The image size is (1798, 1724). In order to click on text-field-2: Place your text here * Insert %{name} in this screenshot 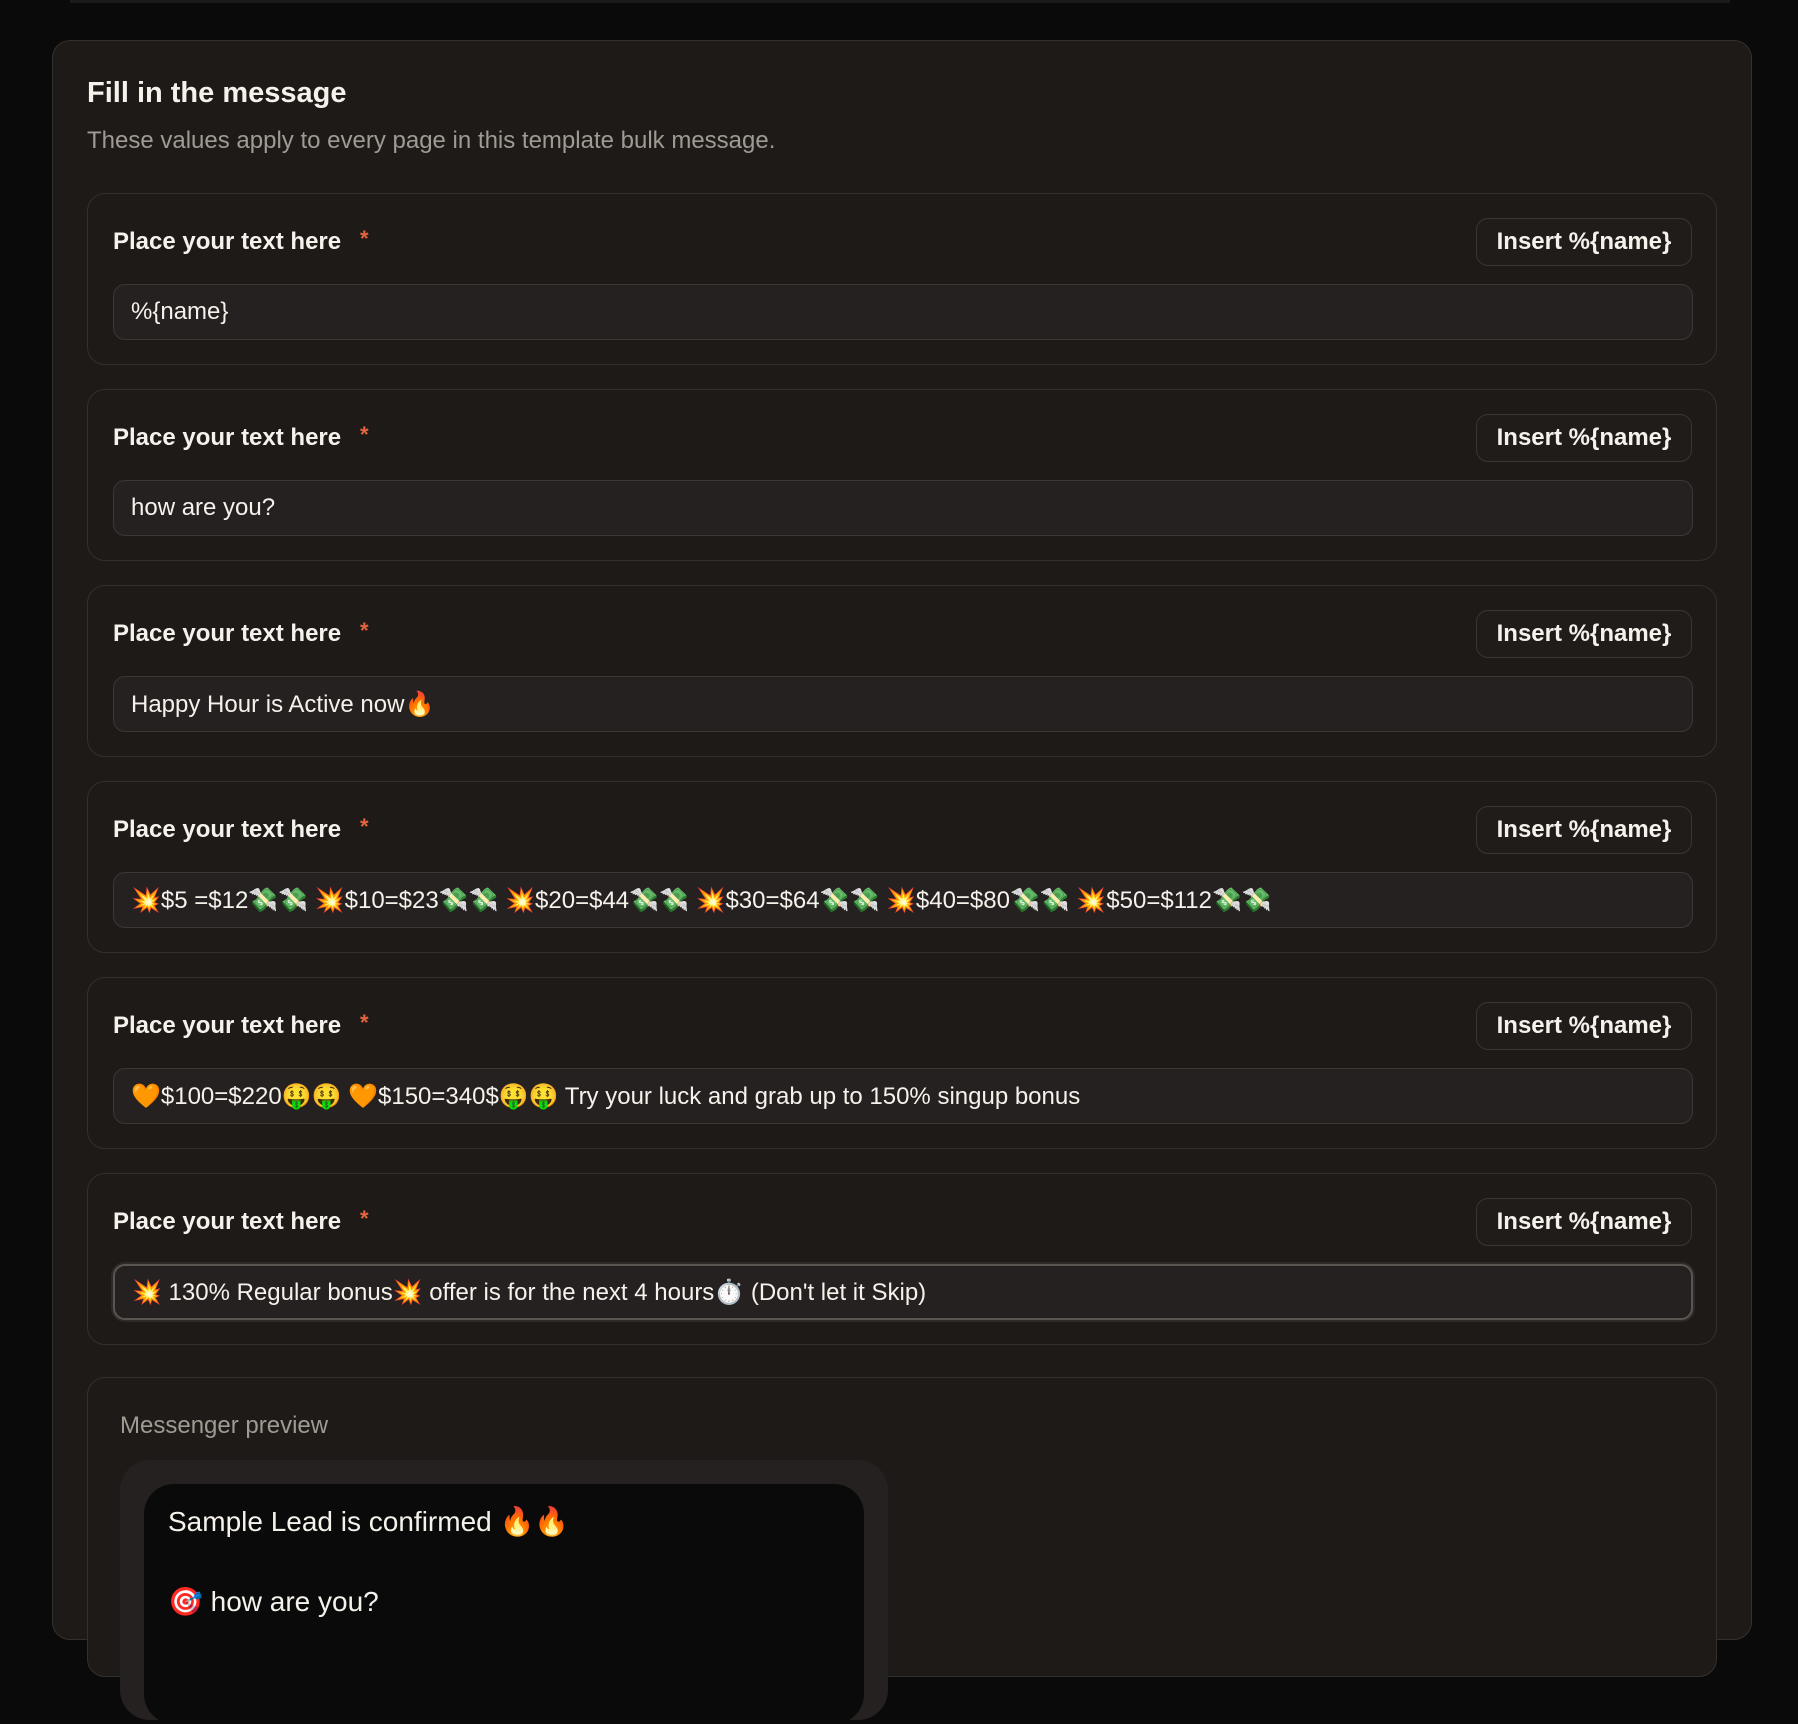, I will do `click(902, 475)`.